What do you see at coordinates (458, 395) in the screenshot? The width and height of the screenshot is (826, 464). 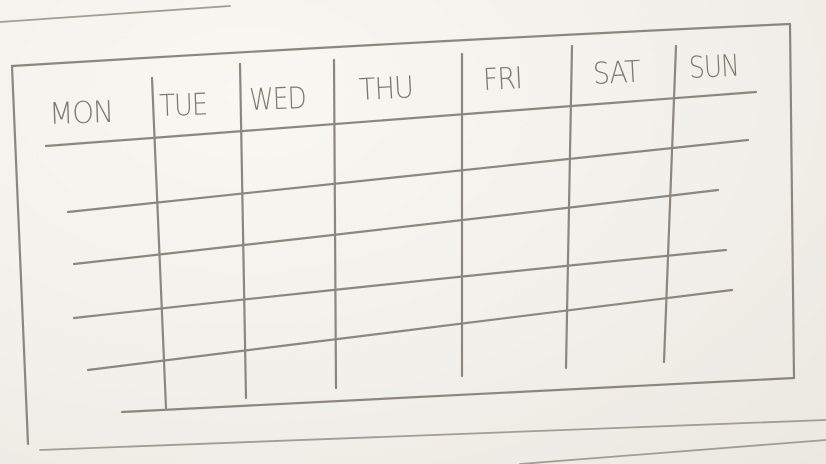 I see `calendar-frame-bottom` at bounding box center [458, 395].